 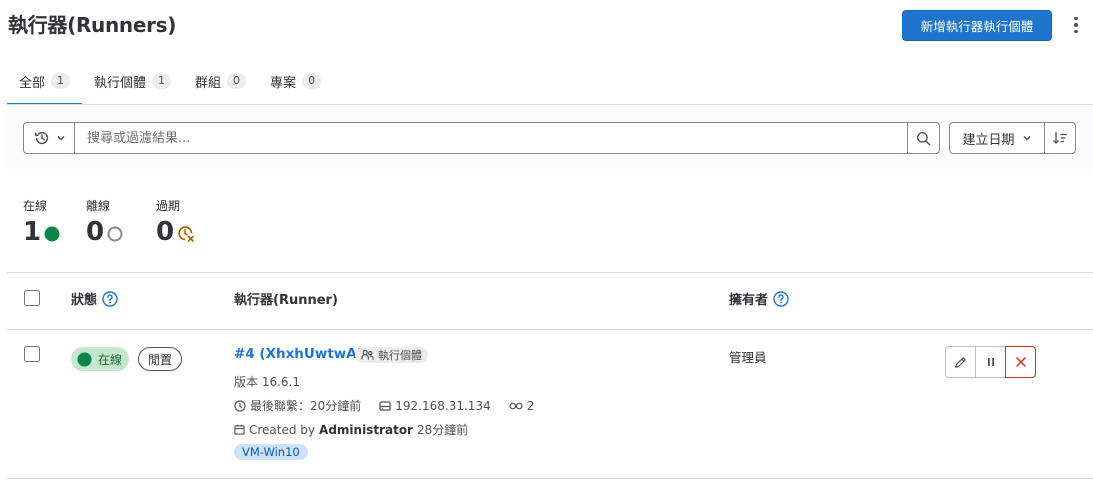 I want to click on last-contact: 最後聯繫：20分鐘前, so click(x=306, y=406).